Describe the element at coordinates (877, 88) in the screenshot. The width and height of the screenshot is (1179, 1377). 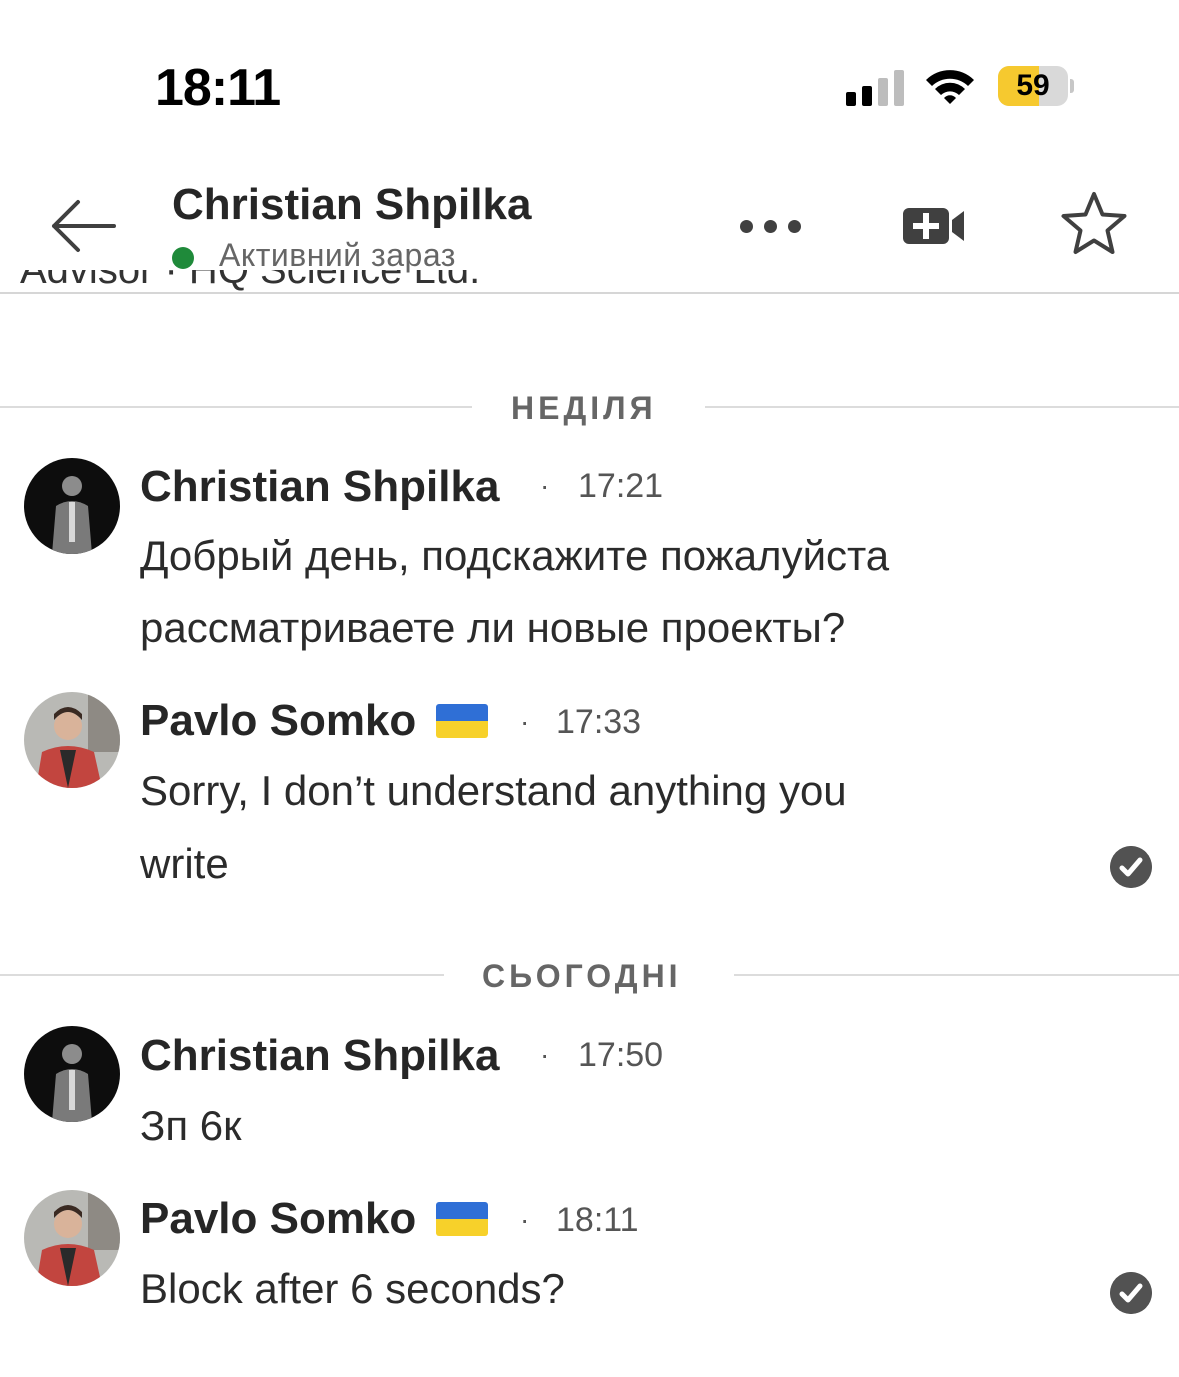
I see `cellular-signal-icon` at that location.